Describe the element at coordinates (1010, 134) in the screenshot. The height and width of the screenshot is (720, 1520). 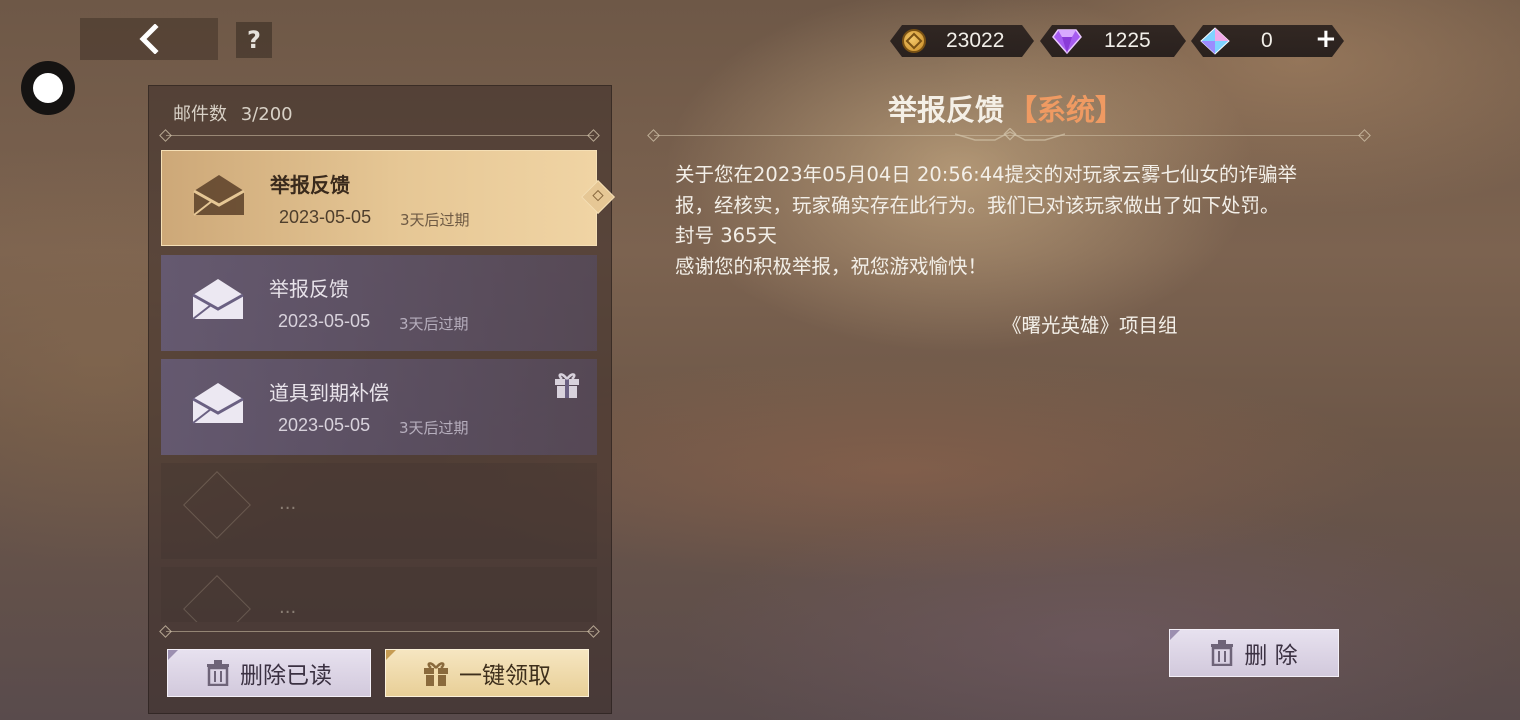
I see `title-ornament` at that location.